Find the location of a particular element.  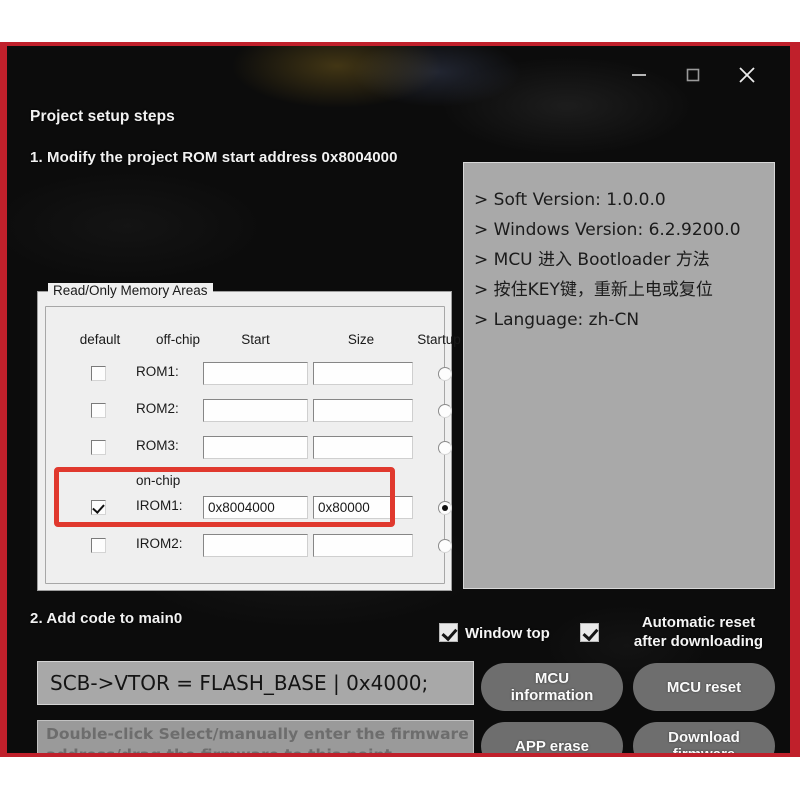

table-row: IROM2: is located at coordinates (245, 547).